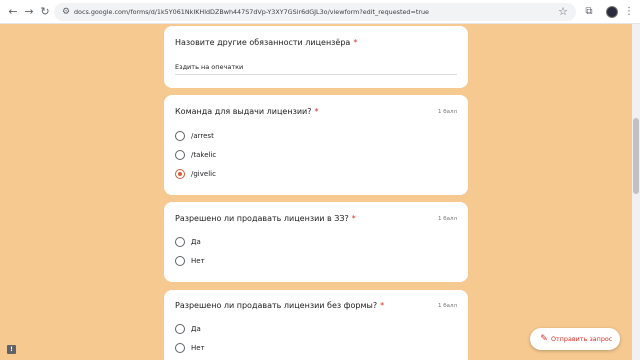 The width and height of the screenshot is (640, 360). I want to click on option-givelic: /givelic, so click(215, 175).